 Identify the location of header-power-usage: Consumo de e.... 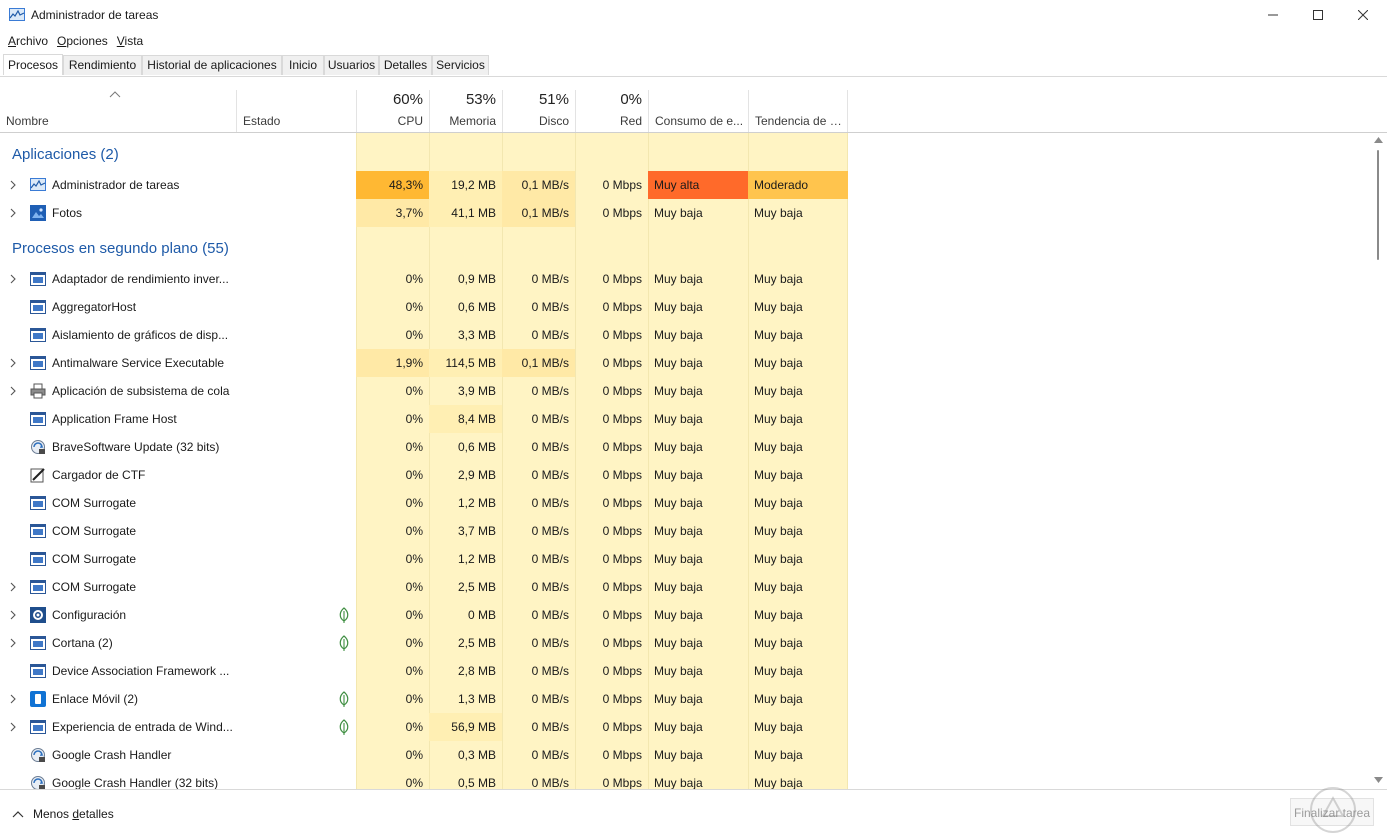
(698, 111).